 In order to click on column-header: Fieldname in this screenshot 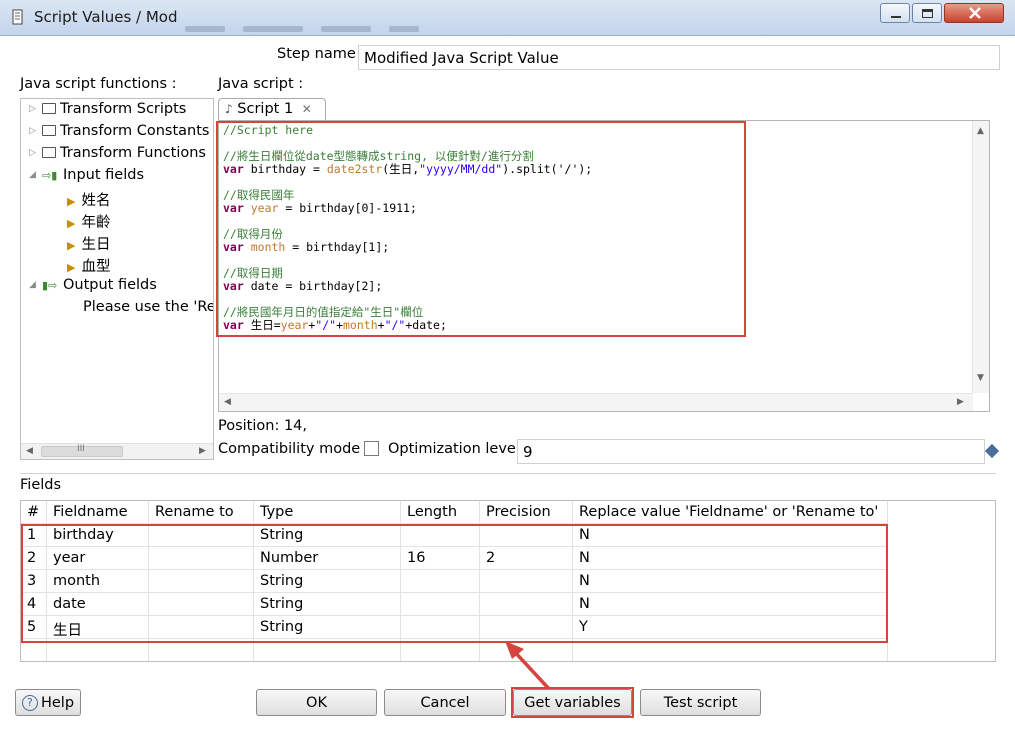, I will do `click(98, 512)`.